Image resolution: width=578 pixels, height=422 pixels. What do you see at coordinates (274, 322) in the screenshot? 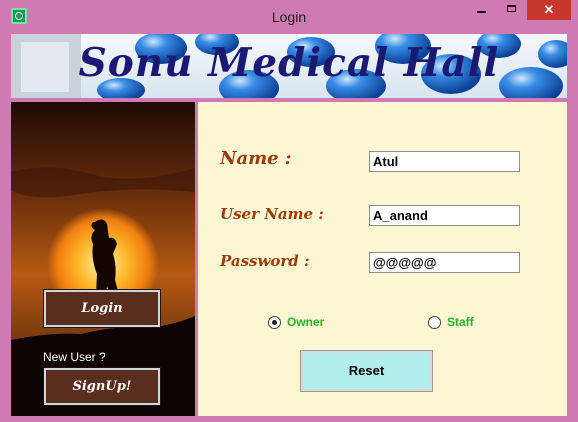
I see `owner-radio-button` at bounding box center [274, 322].